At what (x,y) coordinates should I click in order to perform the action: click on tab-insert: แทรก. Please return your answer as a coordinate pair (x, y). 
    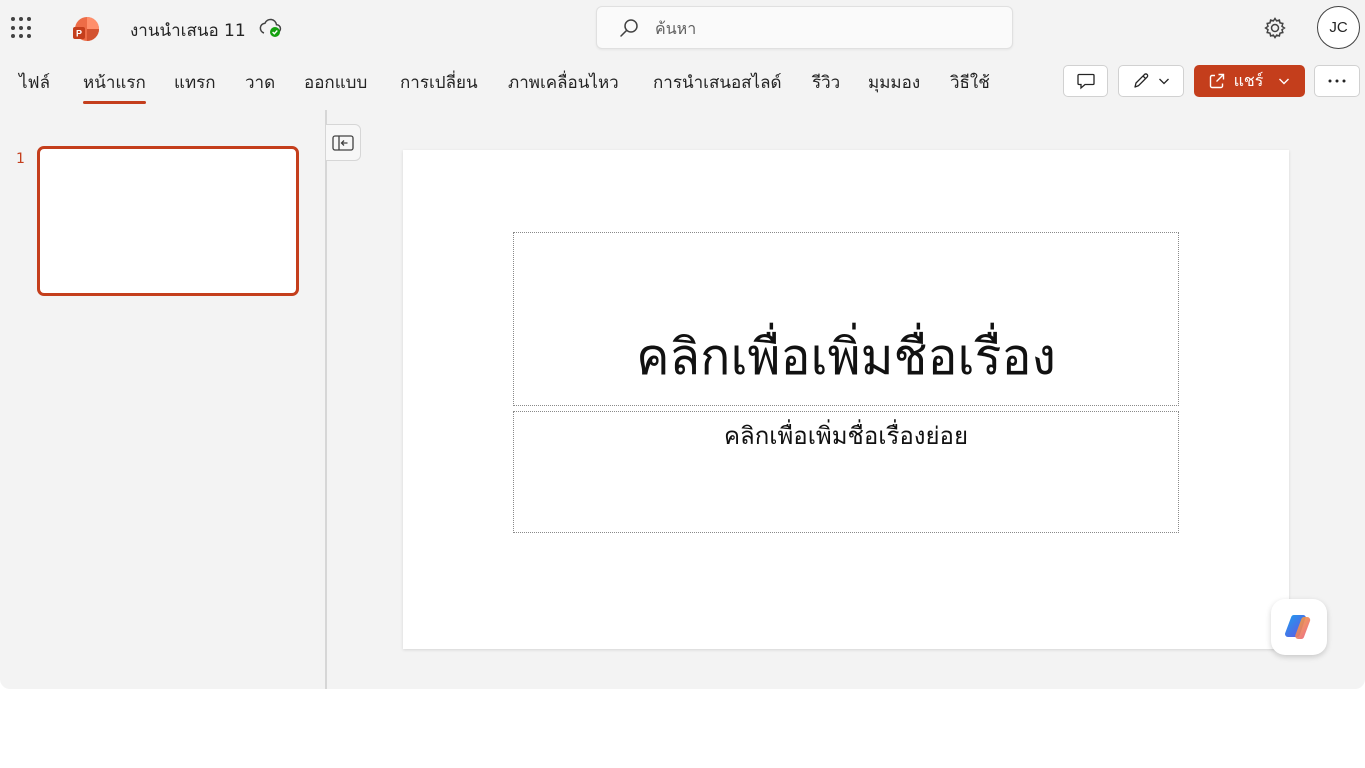
    Looking at the image, I should click on (195, 85).